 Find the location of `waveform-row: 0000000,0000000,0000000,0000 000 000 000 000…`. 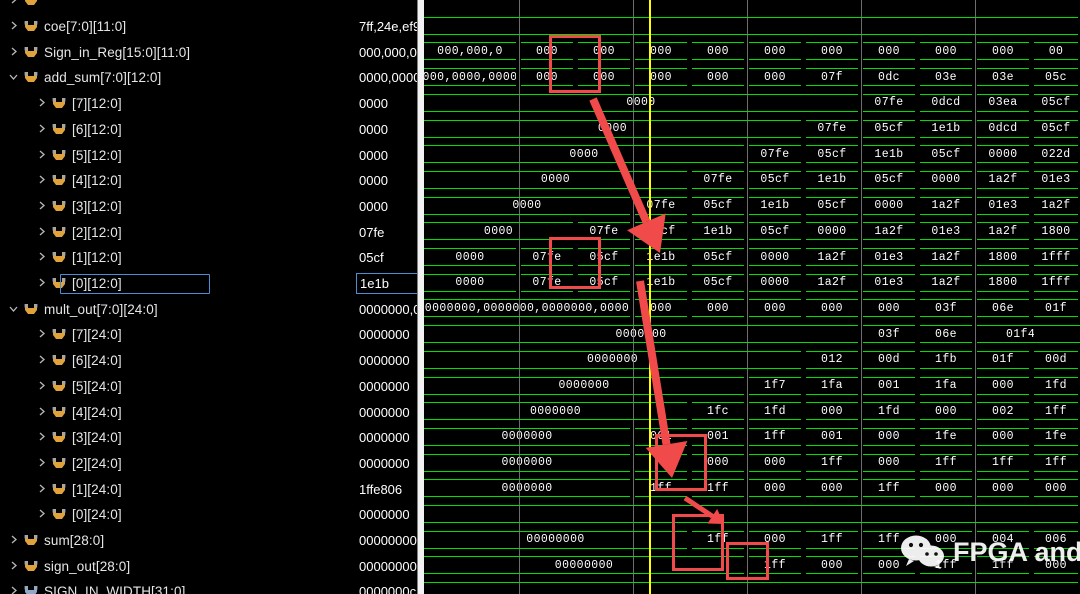

waveform-row: 0000000,0000000,0000000,0000 000 000 000 000… is located at coordinates (752, 309).